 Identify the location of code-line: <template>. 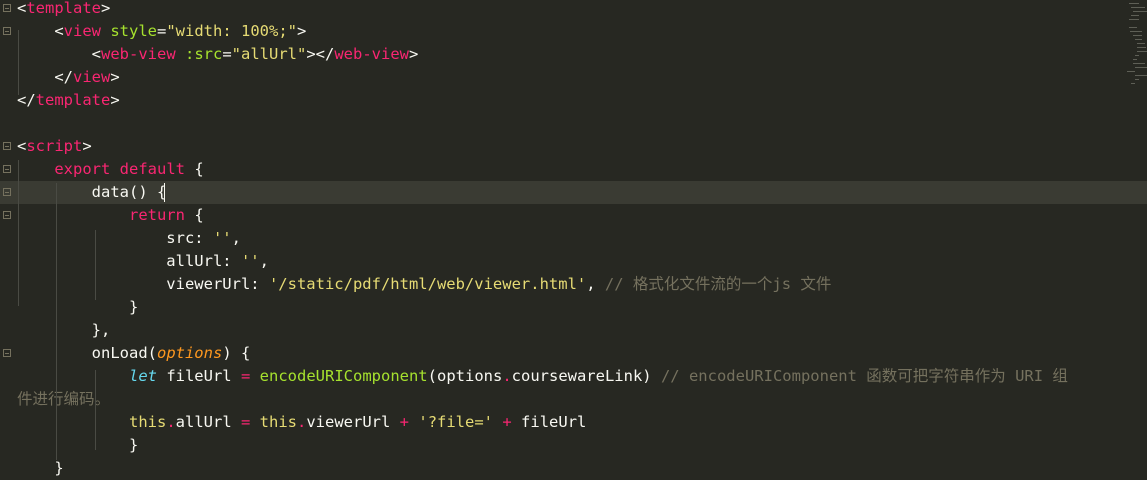
(573, 10).